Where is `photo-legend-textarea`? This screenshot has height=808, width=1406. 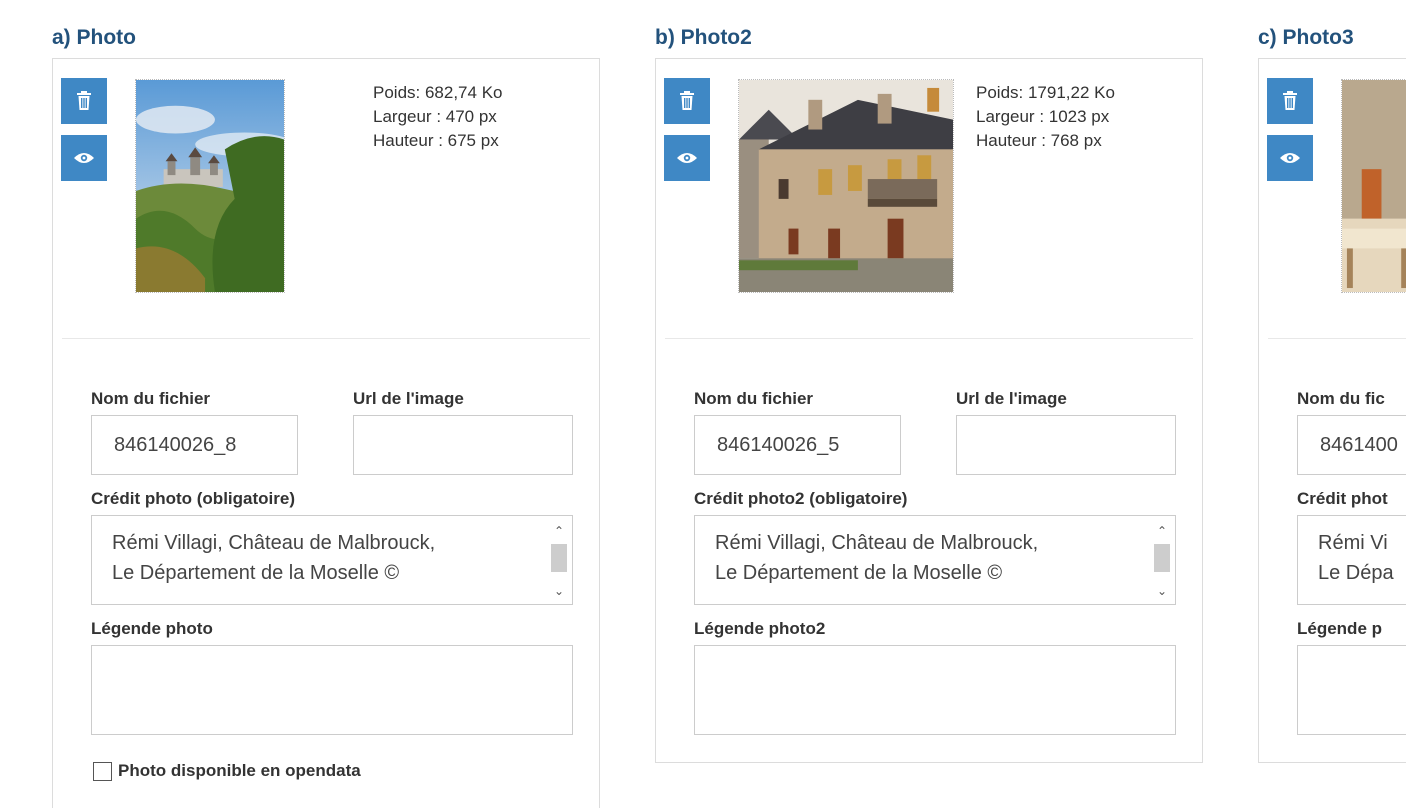 photo-legend-textarea is located at coordinates (332, 690).